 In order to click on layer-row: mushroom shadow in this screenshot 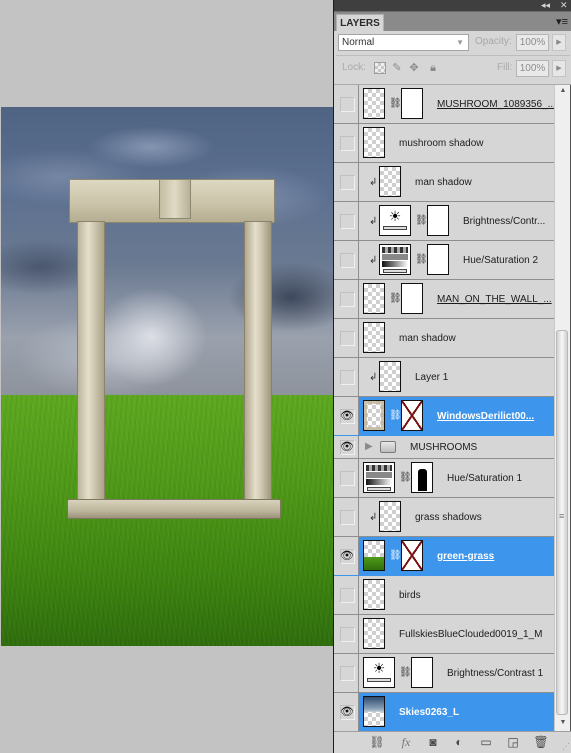, I will do `click(444, 143)`.